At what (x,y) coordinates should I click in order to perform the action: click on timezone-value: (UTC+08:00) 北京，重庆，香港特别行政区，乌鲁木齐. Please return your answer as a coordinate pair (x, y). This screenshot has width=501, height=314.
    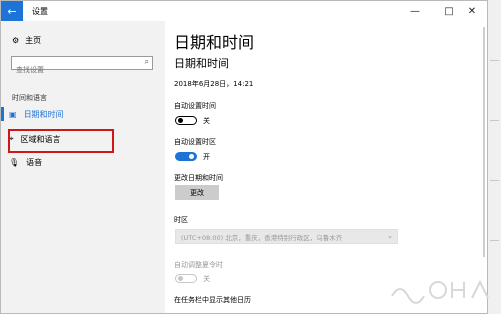
    Looking at the image, I should click on (262, 237).